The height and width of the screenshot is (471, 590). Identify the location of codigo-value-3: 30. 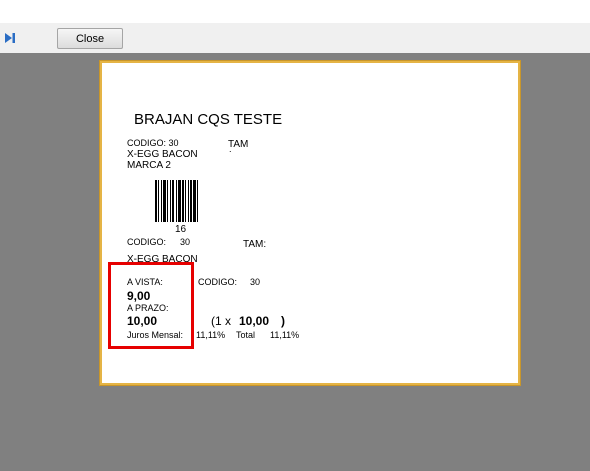
(255, 282).